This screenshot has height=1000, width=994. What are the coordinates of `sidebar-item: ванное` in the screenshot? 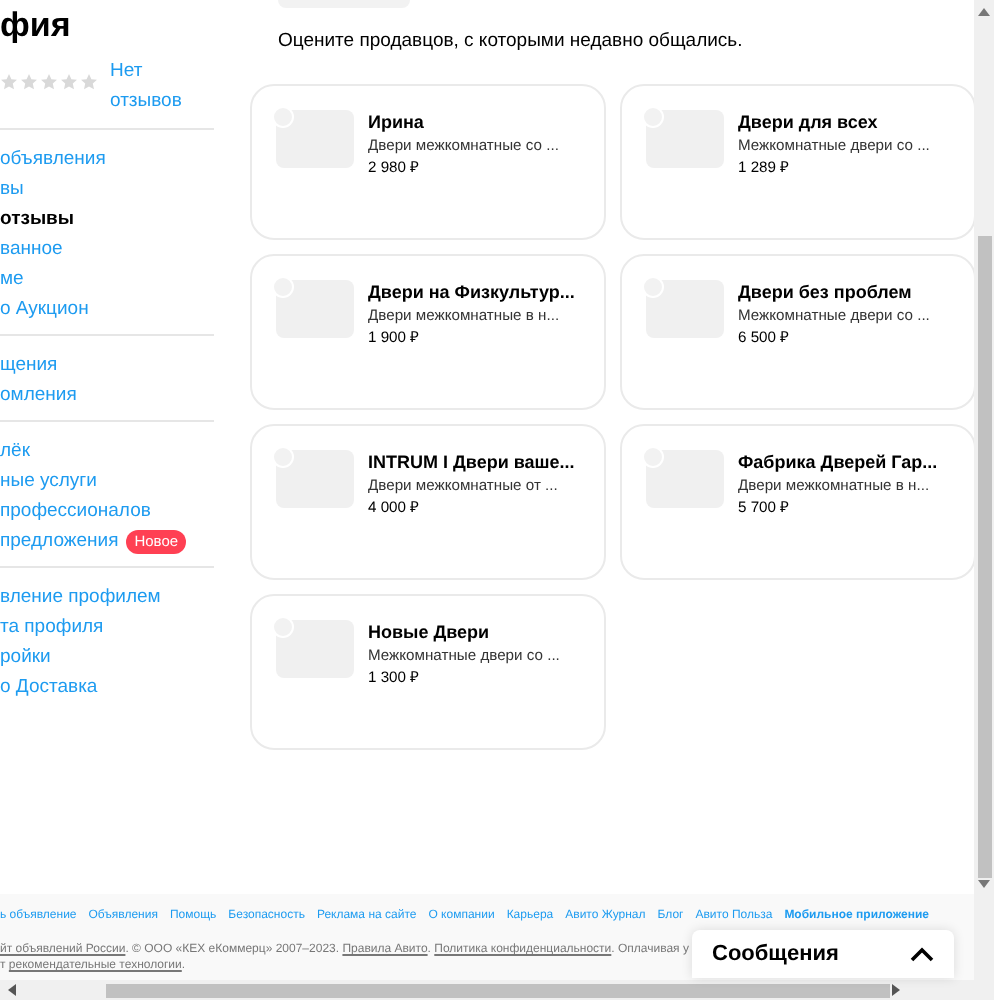 It's located at (31, 249).